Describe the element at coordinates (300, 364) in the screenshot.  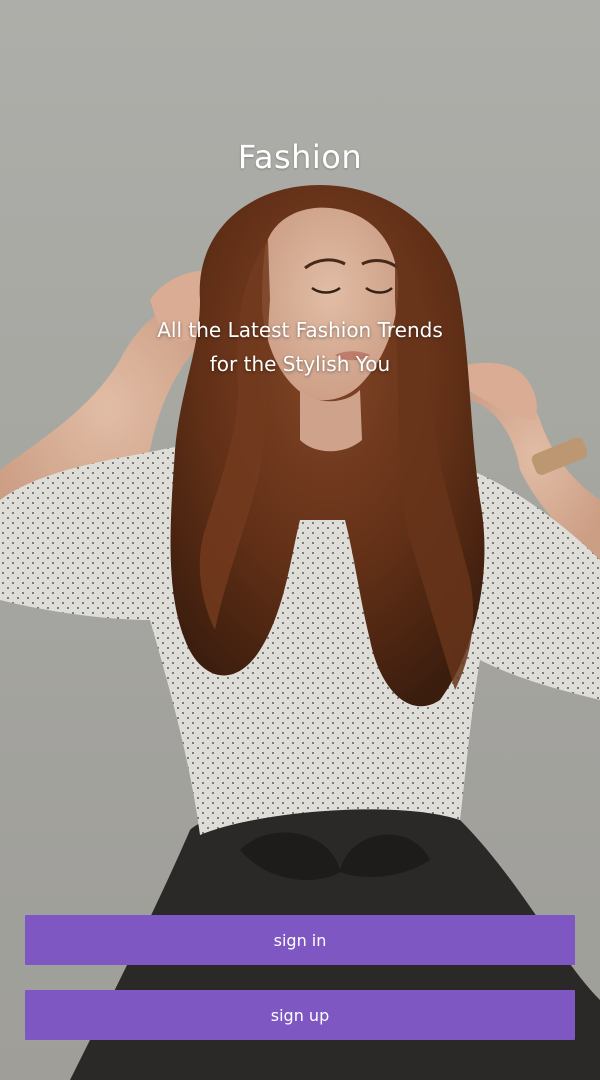
I see `tagline-line-2: for the Stylish You` at that location.